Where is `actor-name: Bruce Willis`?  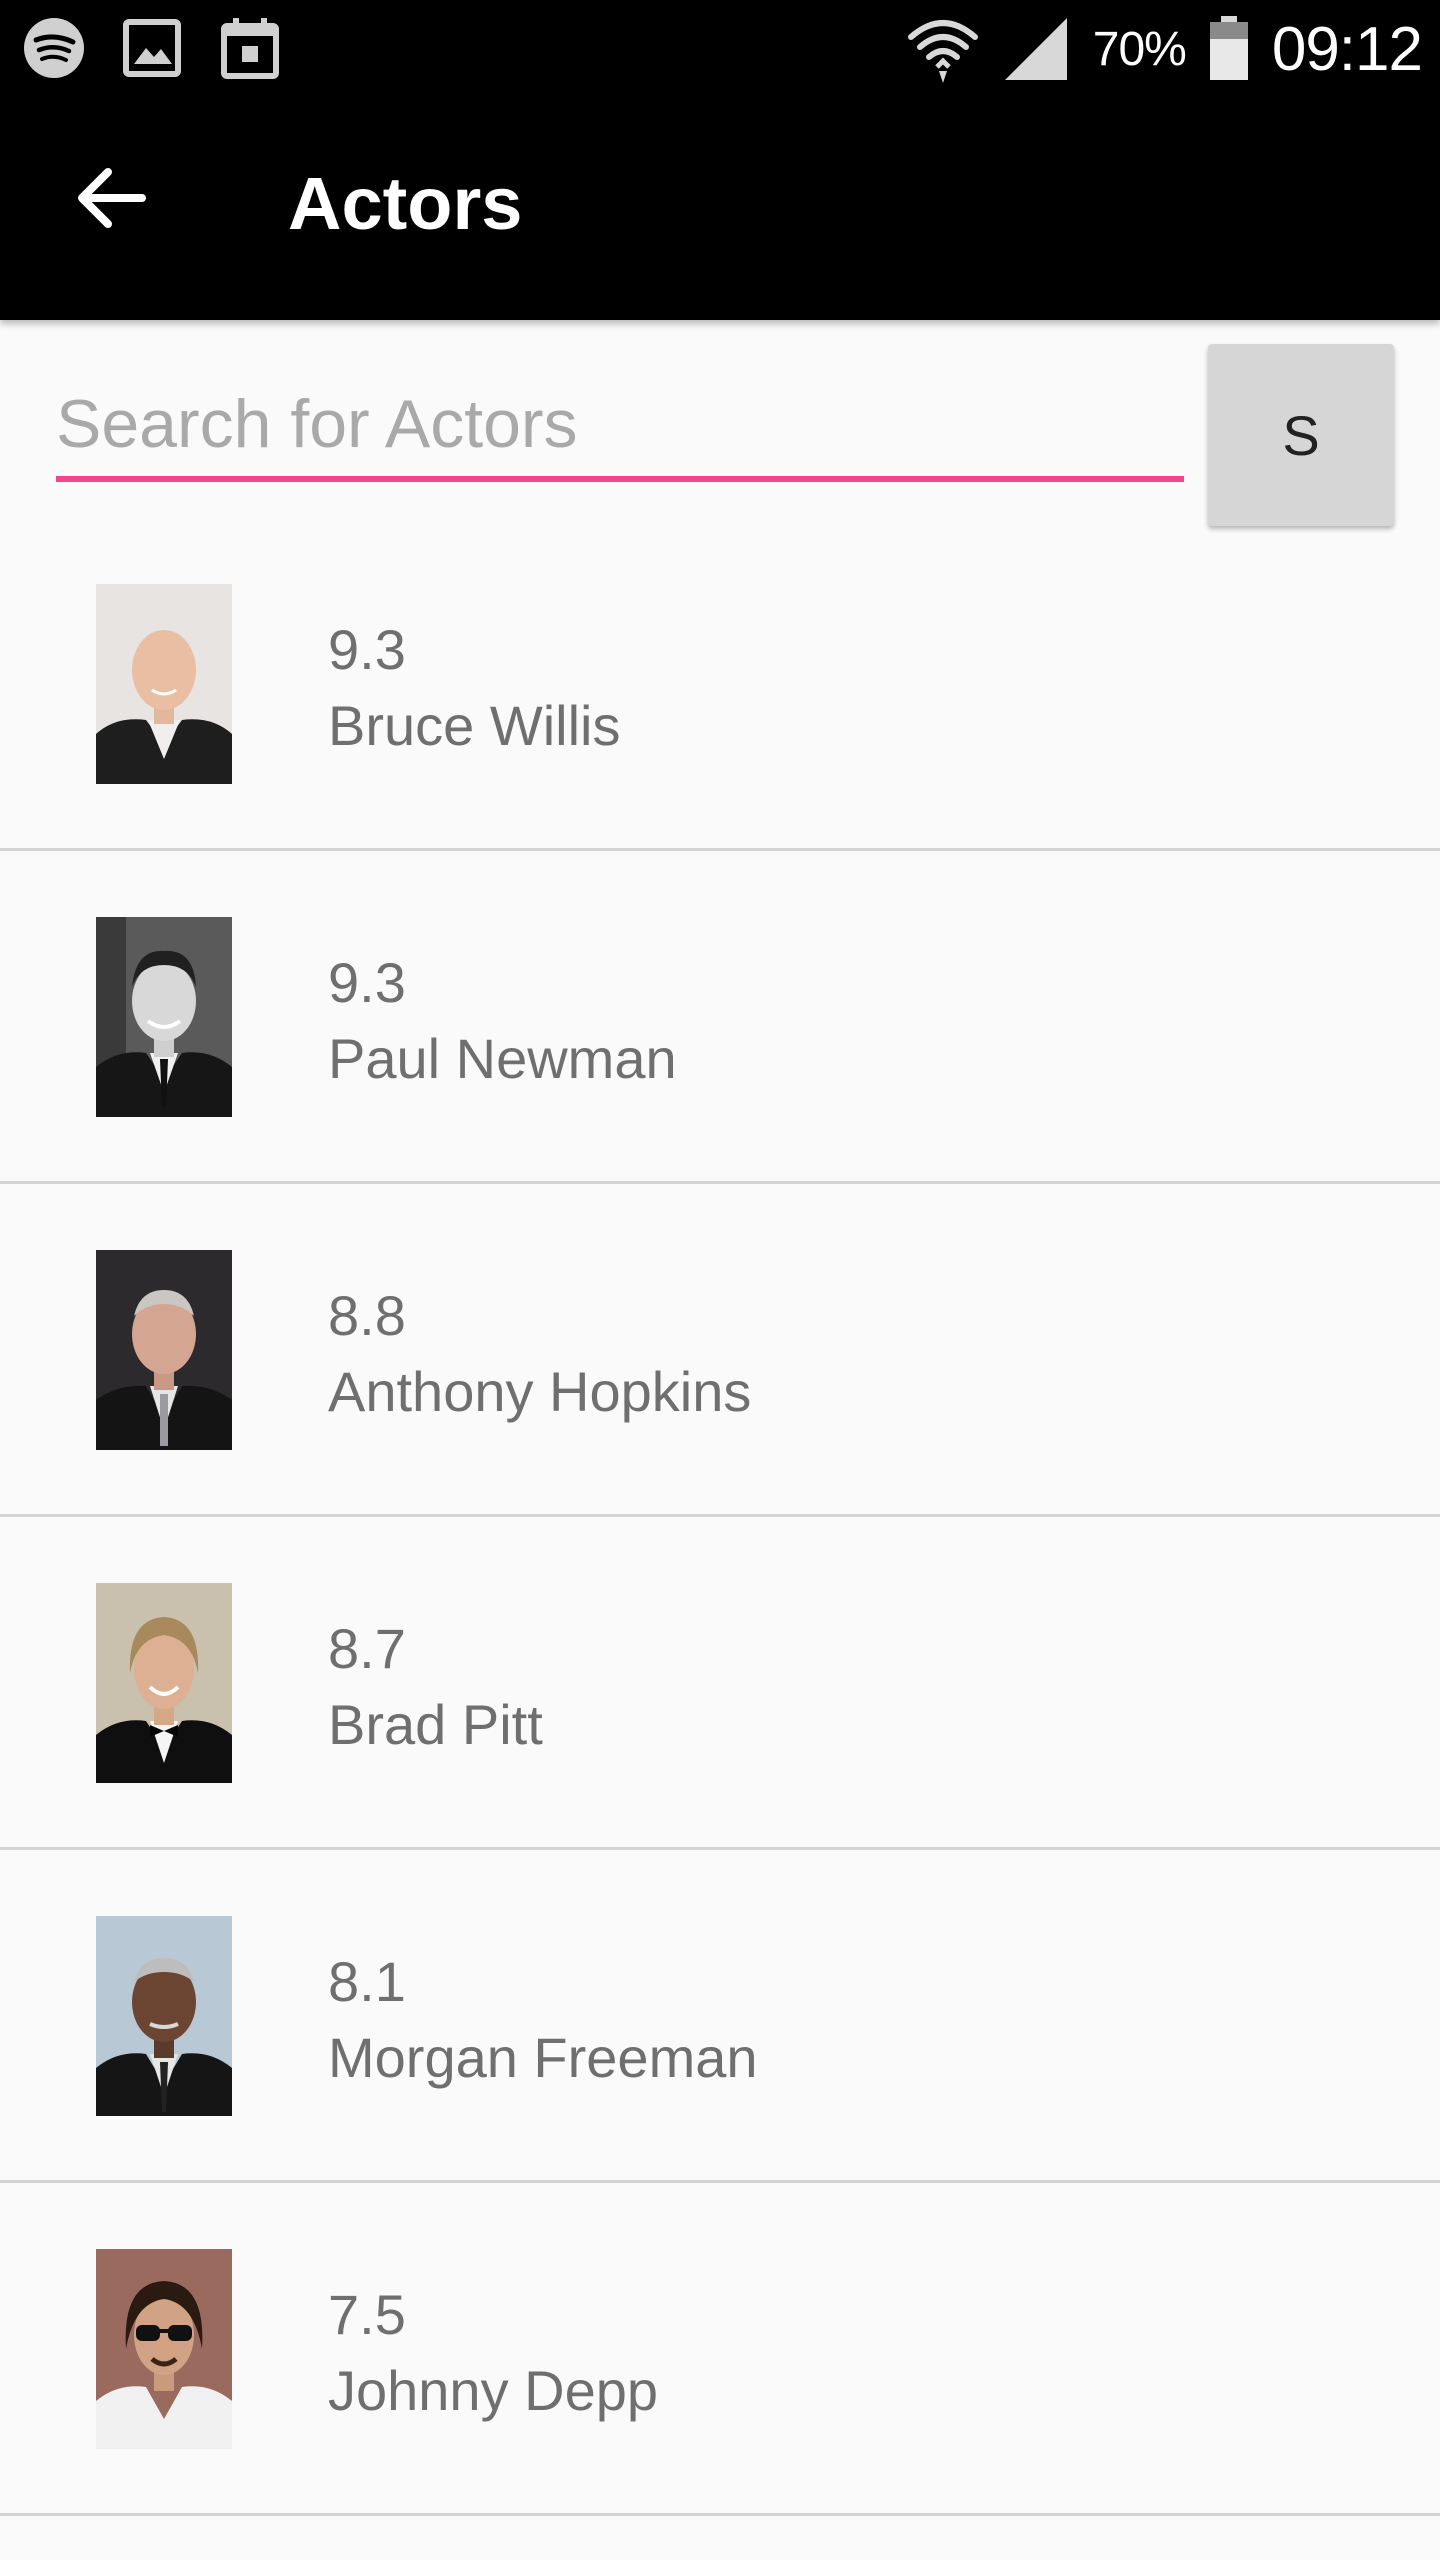
actor-name: Bruce Willis is located at coordinates (474, 725).